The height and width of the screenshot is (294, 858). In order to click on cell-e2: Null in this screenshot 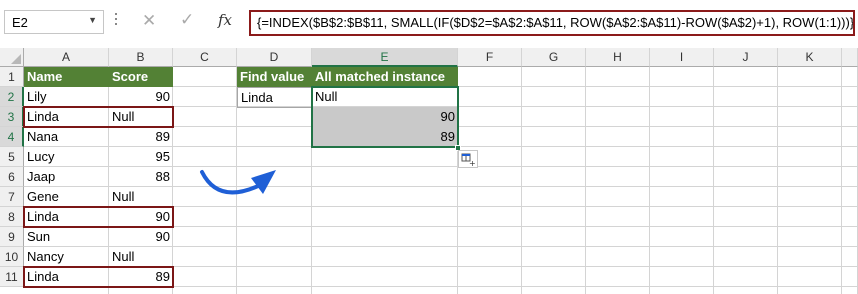, I will do `click(385, 97)`.